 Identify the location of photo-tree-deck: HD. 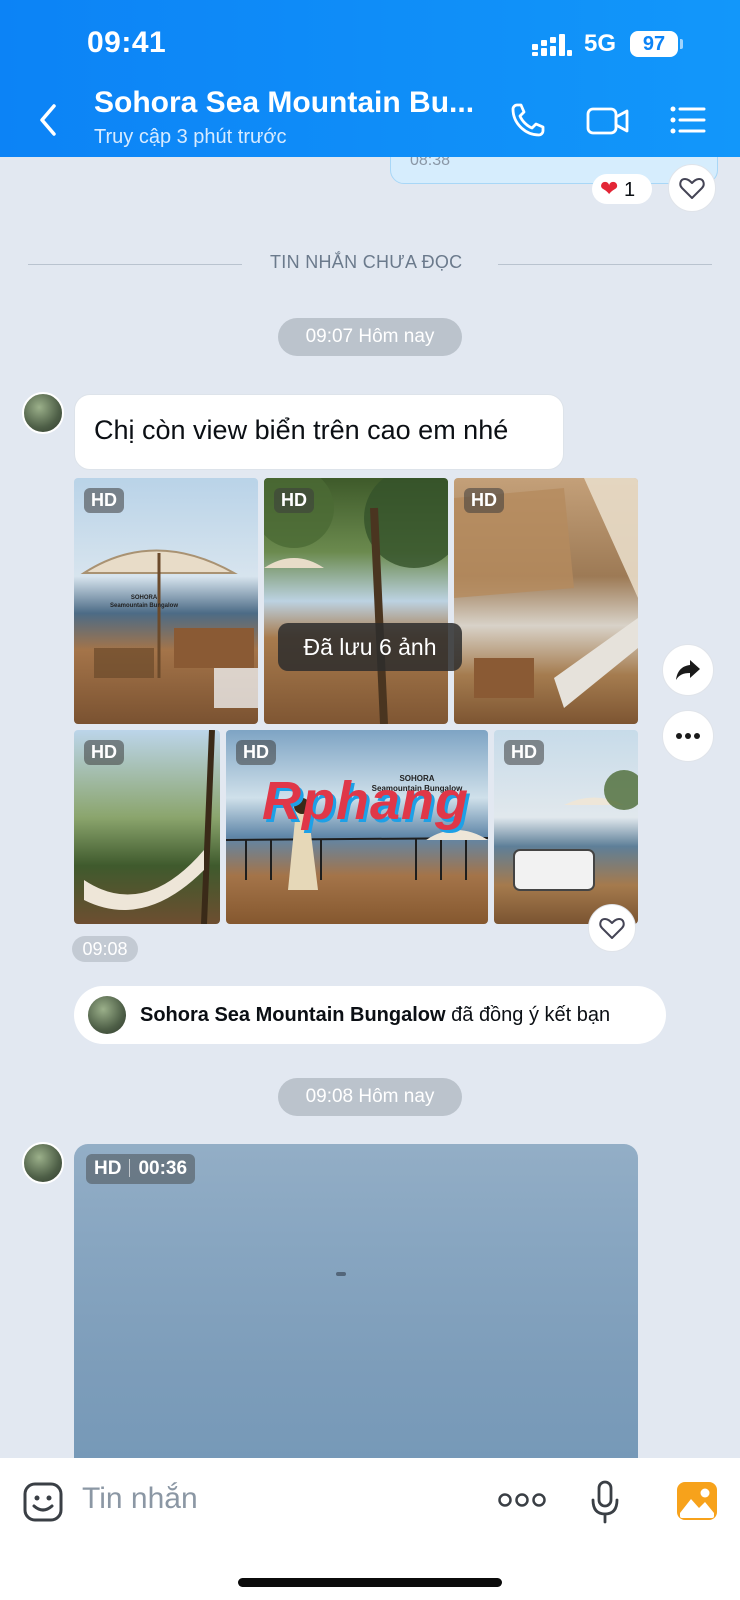
(356, 601).